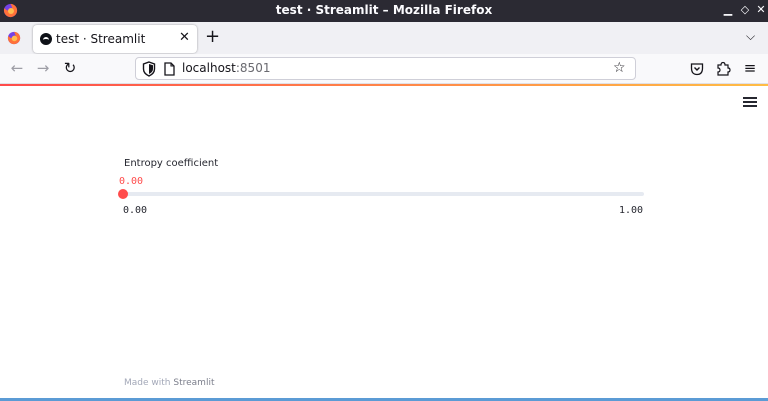 This screenshot has height=401, width=768. I want to click on arrow-right-icon: →, so click(43, 68).